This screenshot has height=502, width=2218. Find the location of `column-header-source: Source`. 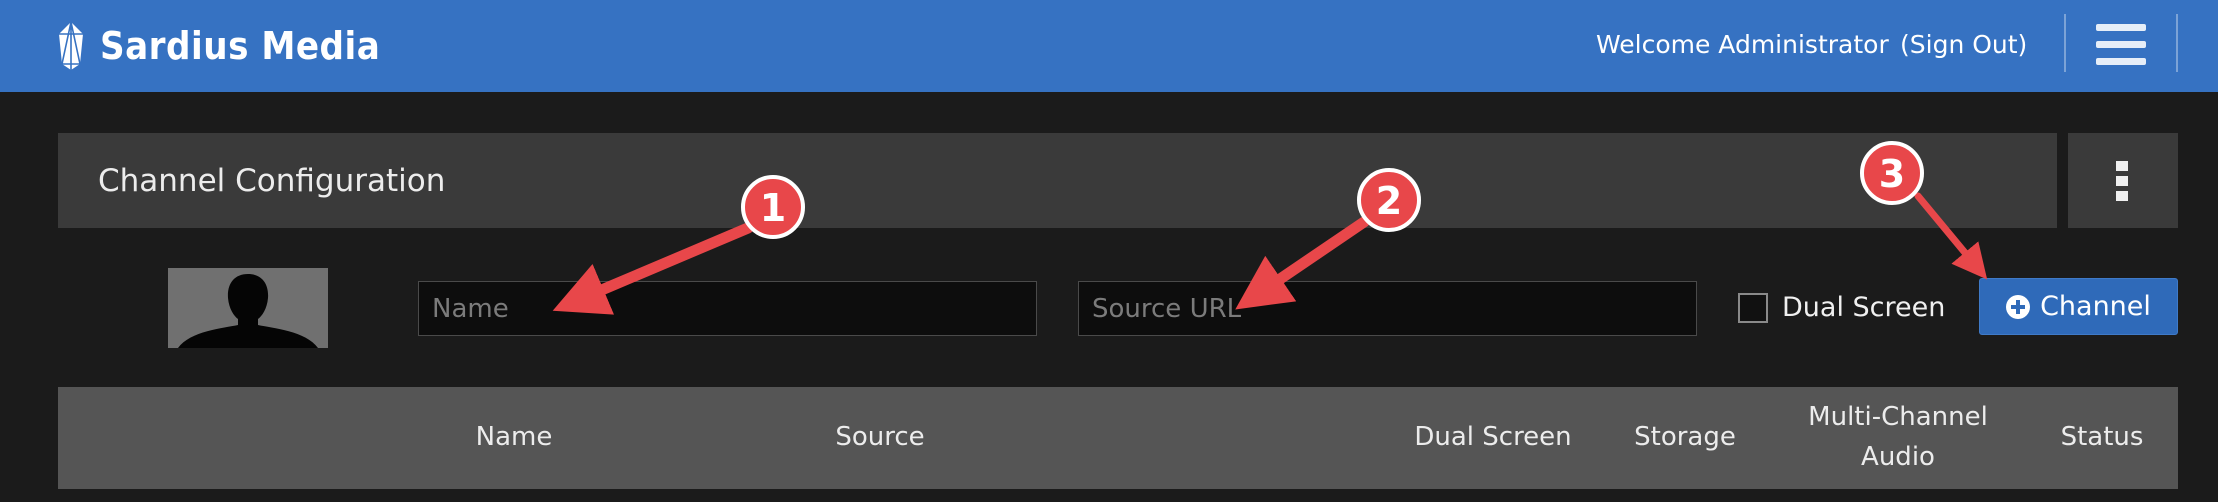

column-header-source: Source is located at coordinates (880, 437).